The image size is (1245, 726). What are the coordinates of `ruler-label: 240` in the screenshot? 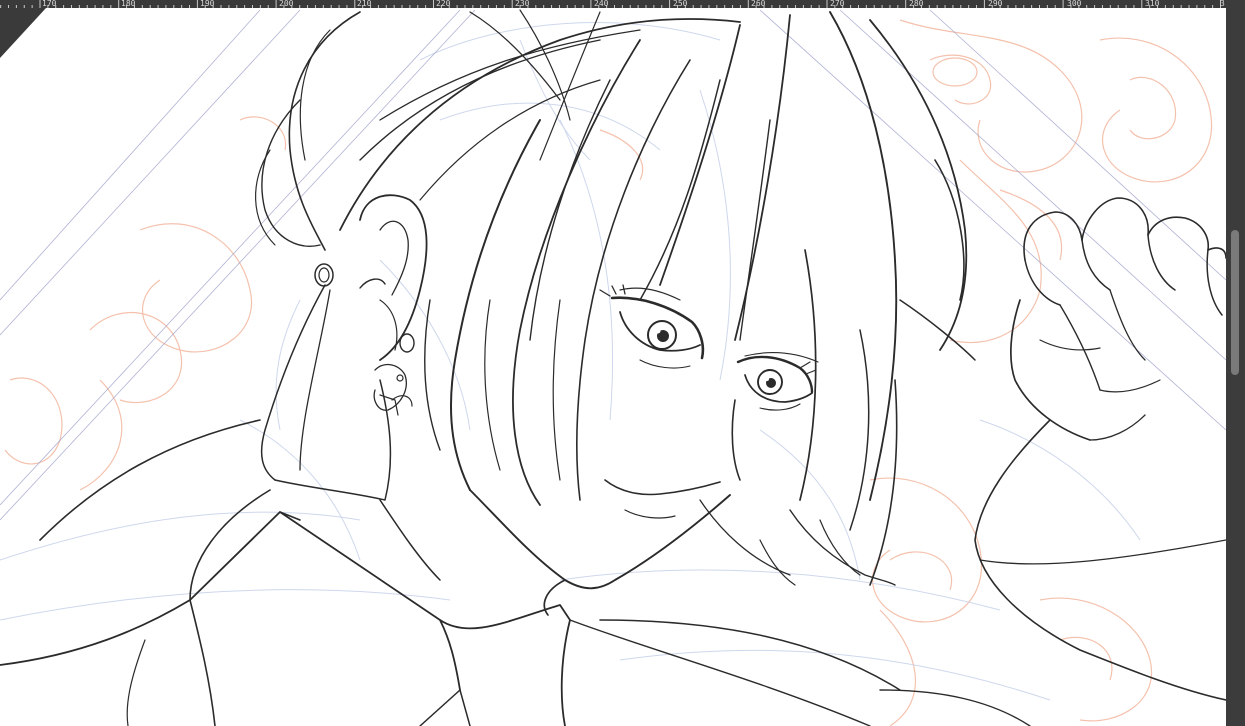 It's located at (601, 4).